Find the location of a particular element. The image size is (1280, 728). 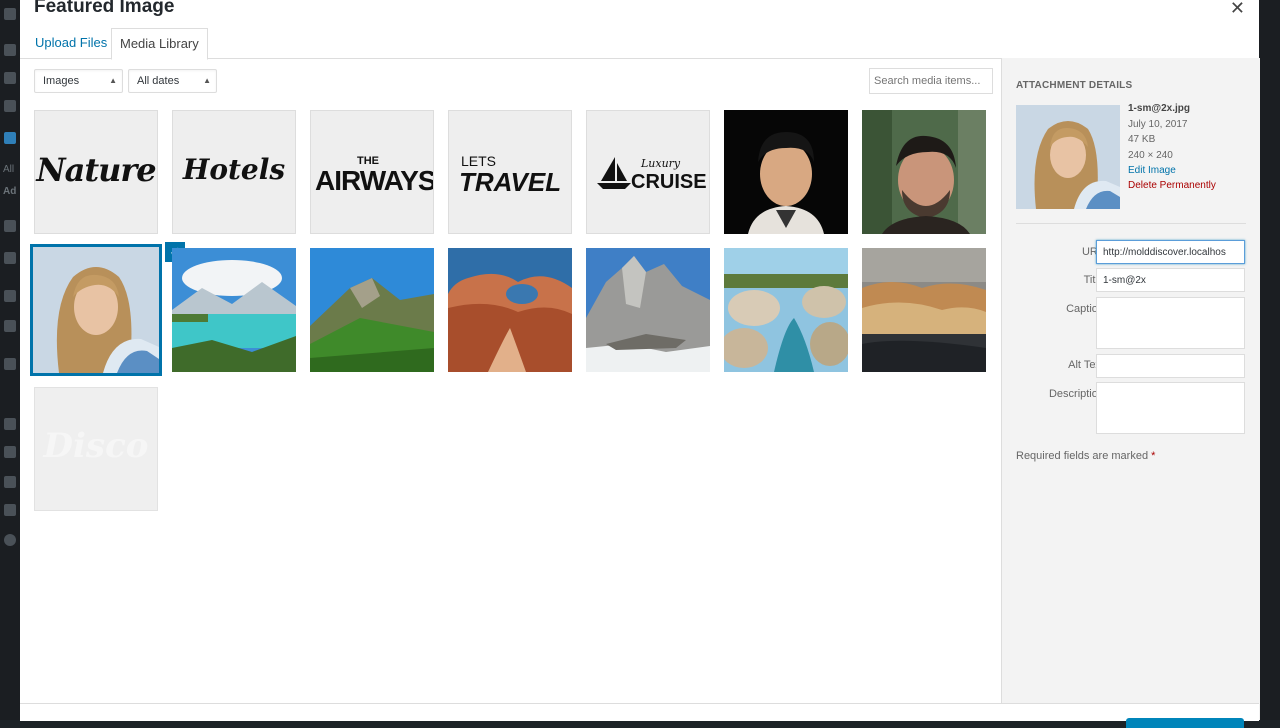

attachment-dimensions: 240 × 240 is located at coordinates (1150, 155).